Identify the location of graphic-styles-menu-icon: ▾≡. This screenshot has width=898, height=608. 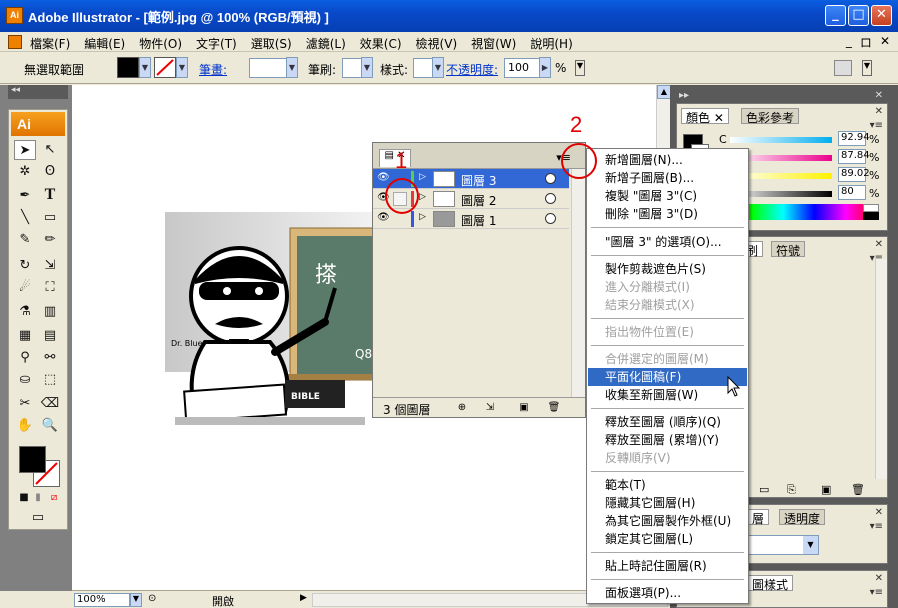
(876, 592).